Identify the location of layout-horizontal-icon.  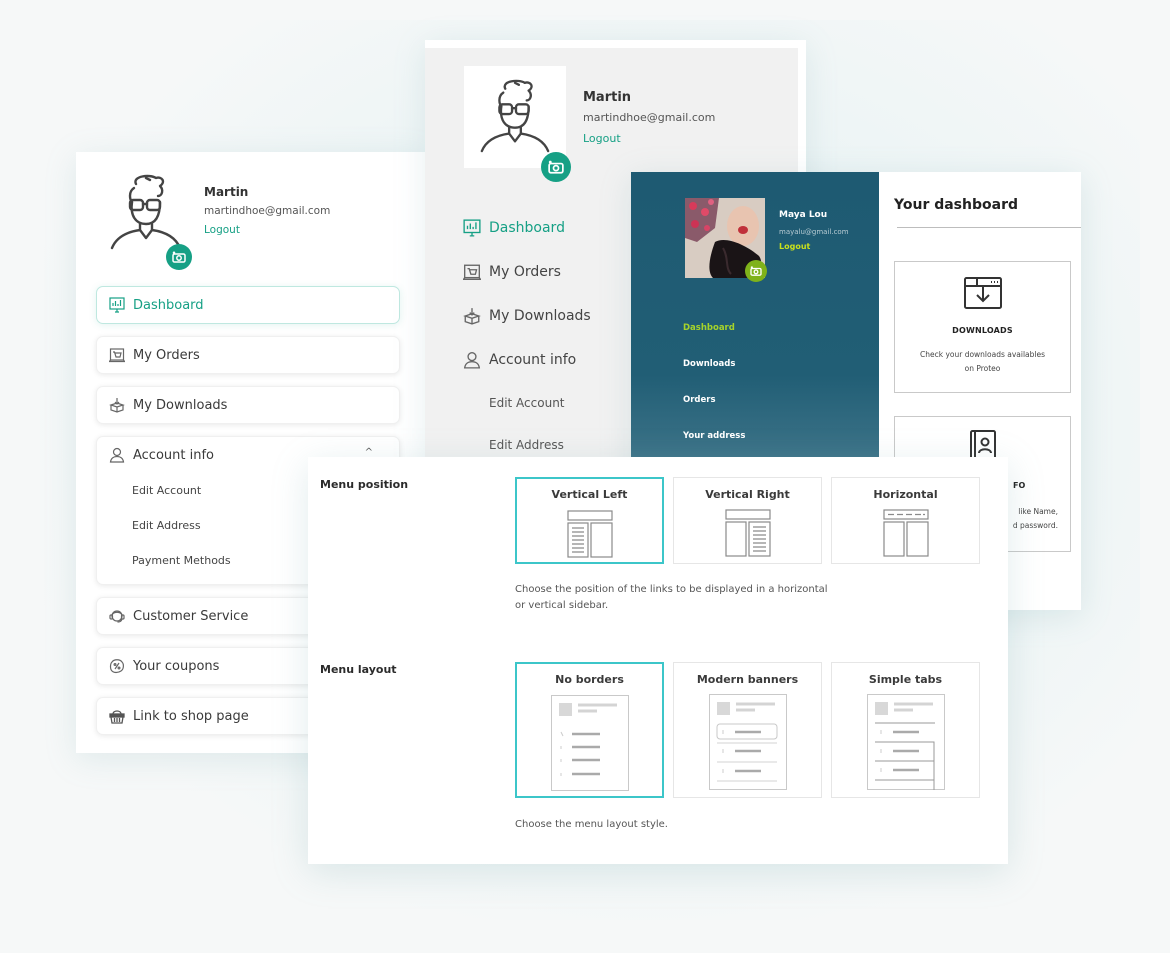
(905, 533).